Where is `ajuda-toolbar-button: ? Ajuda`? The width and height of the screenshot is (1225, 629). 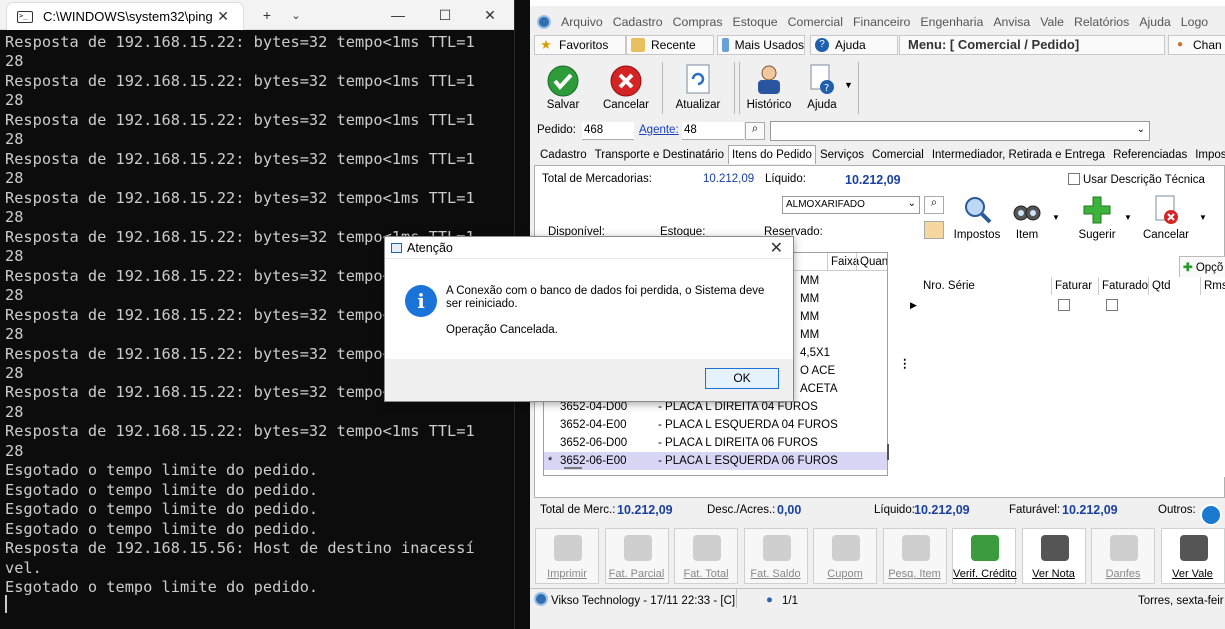
ajuda-toolbar-button: ? Ajuda is located at coordinates (822, 87).